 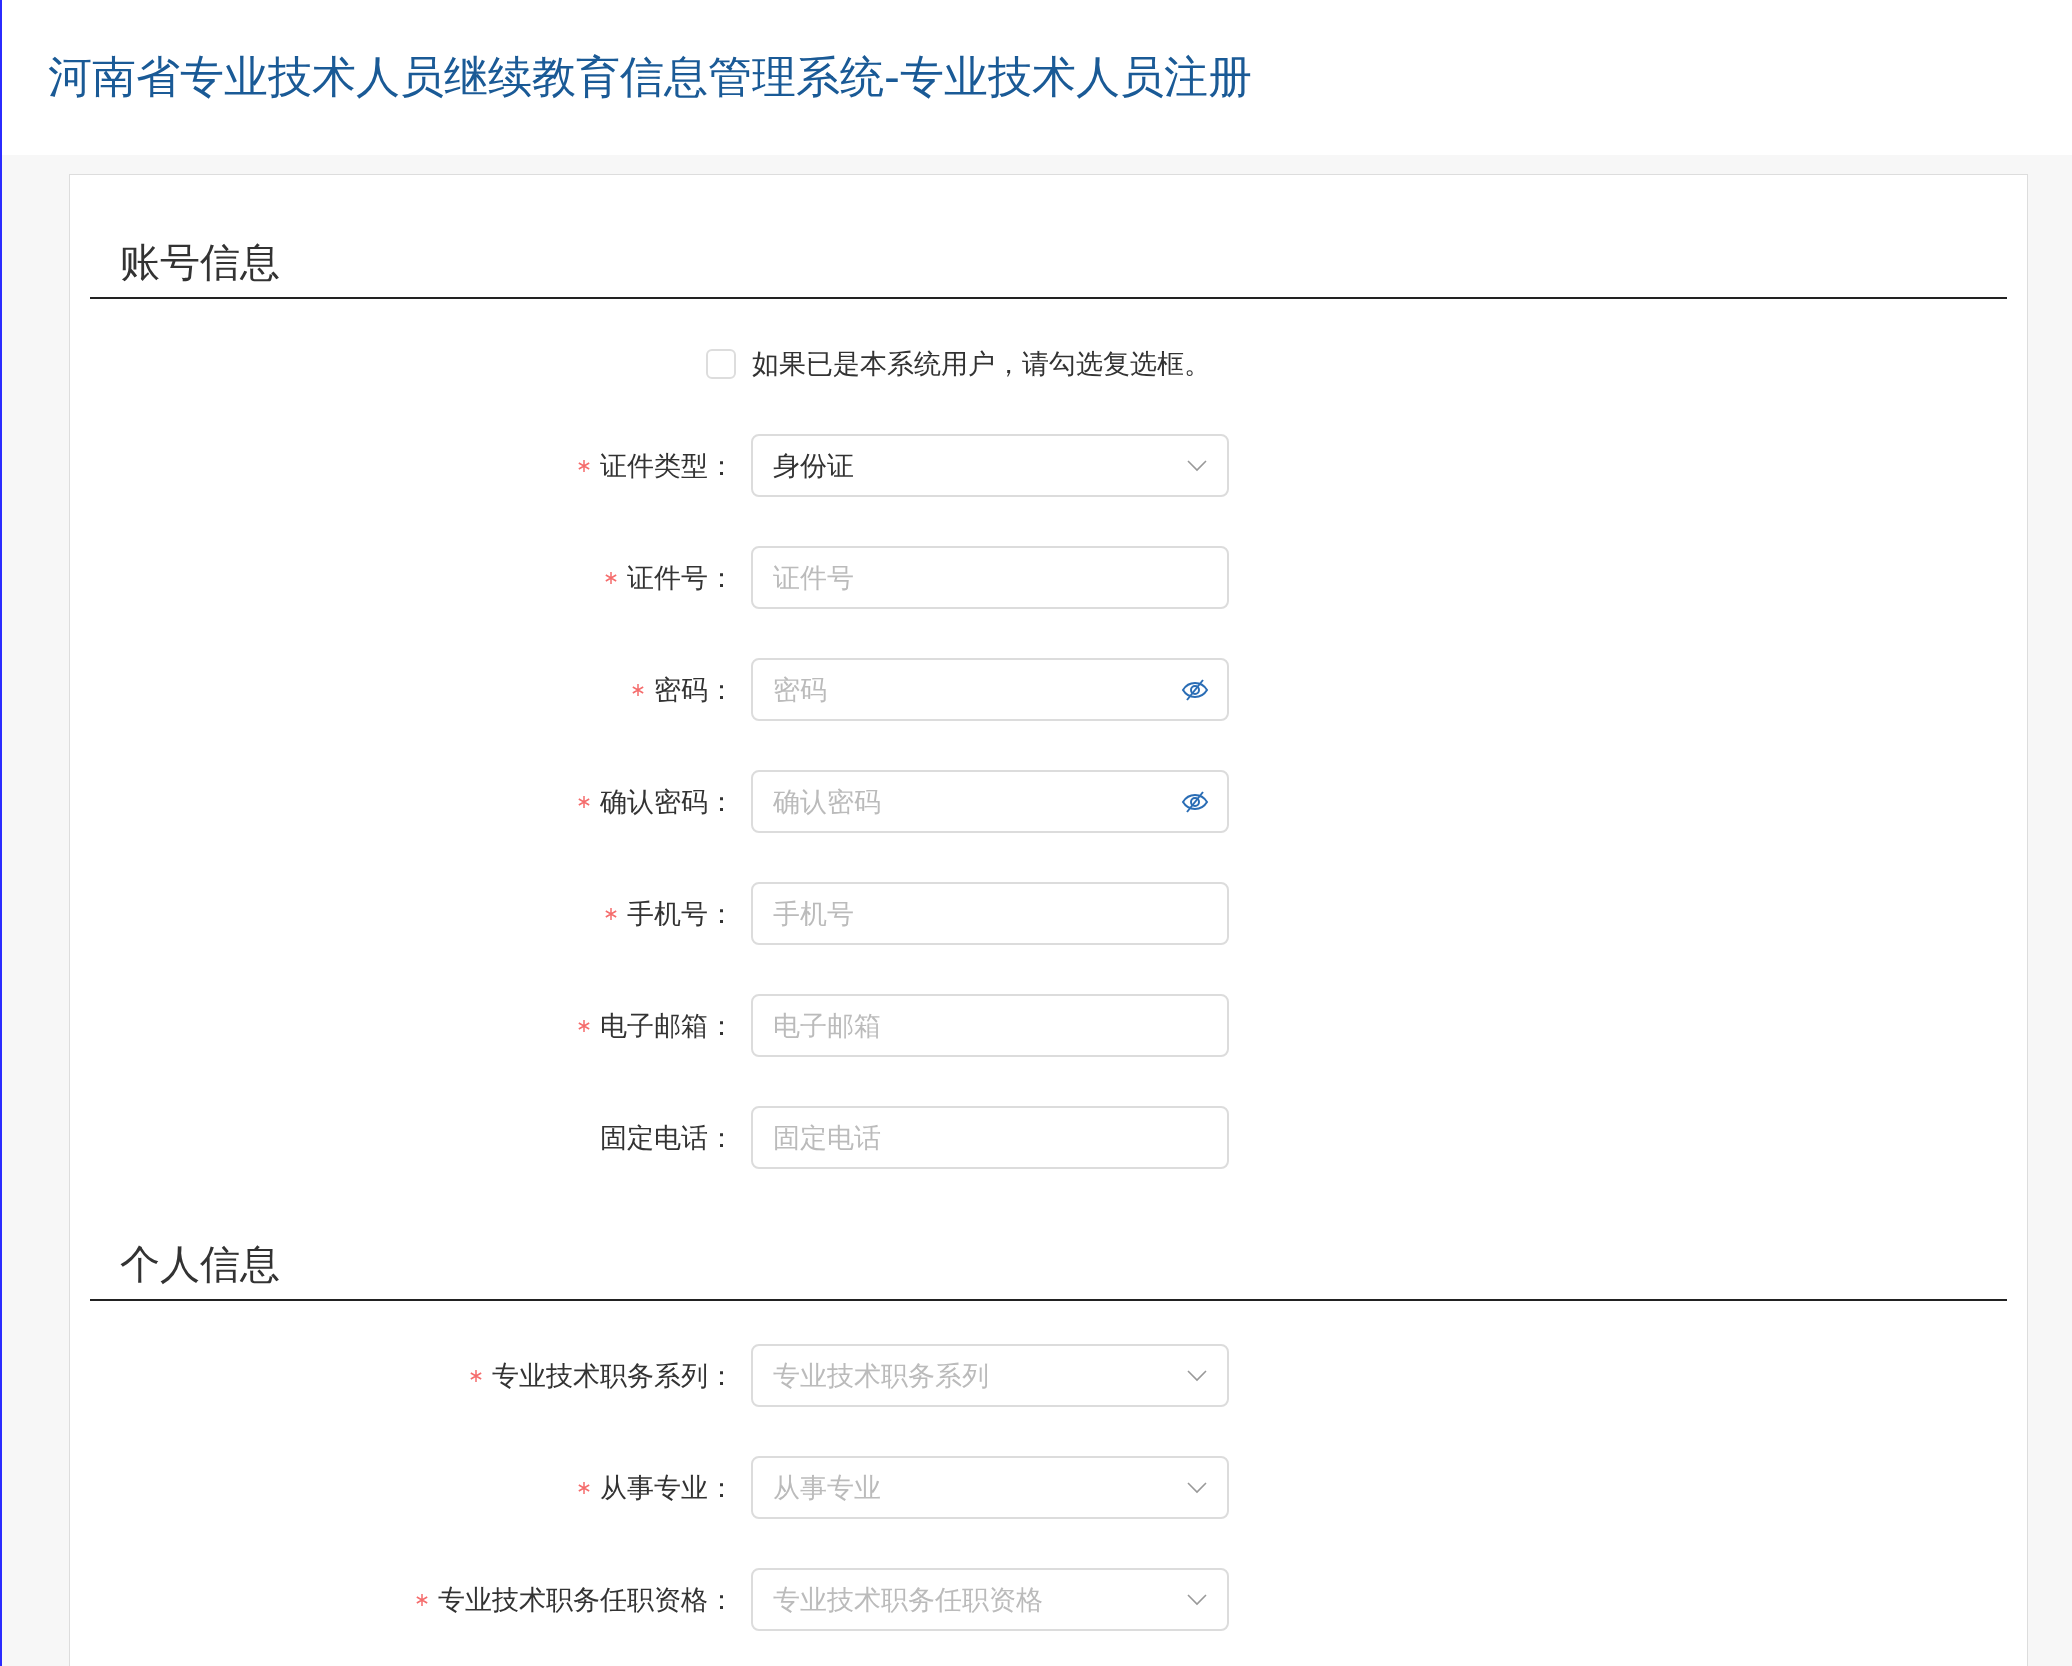 What do you see at coordinates (990, 1025) in the screenshot?
I see `input-field: 电子邮箱` at bounding box center [990, 1025].